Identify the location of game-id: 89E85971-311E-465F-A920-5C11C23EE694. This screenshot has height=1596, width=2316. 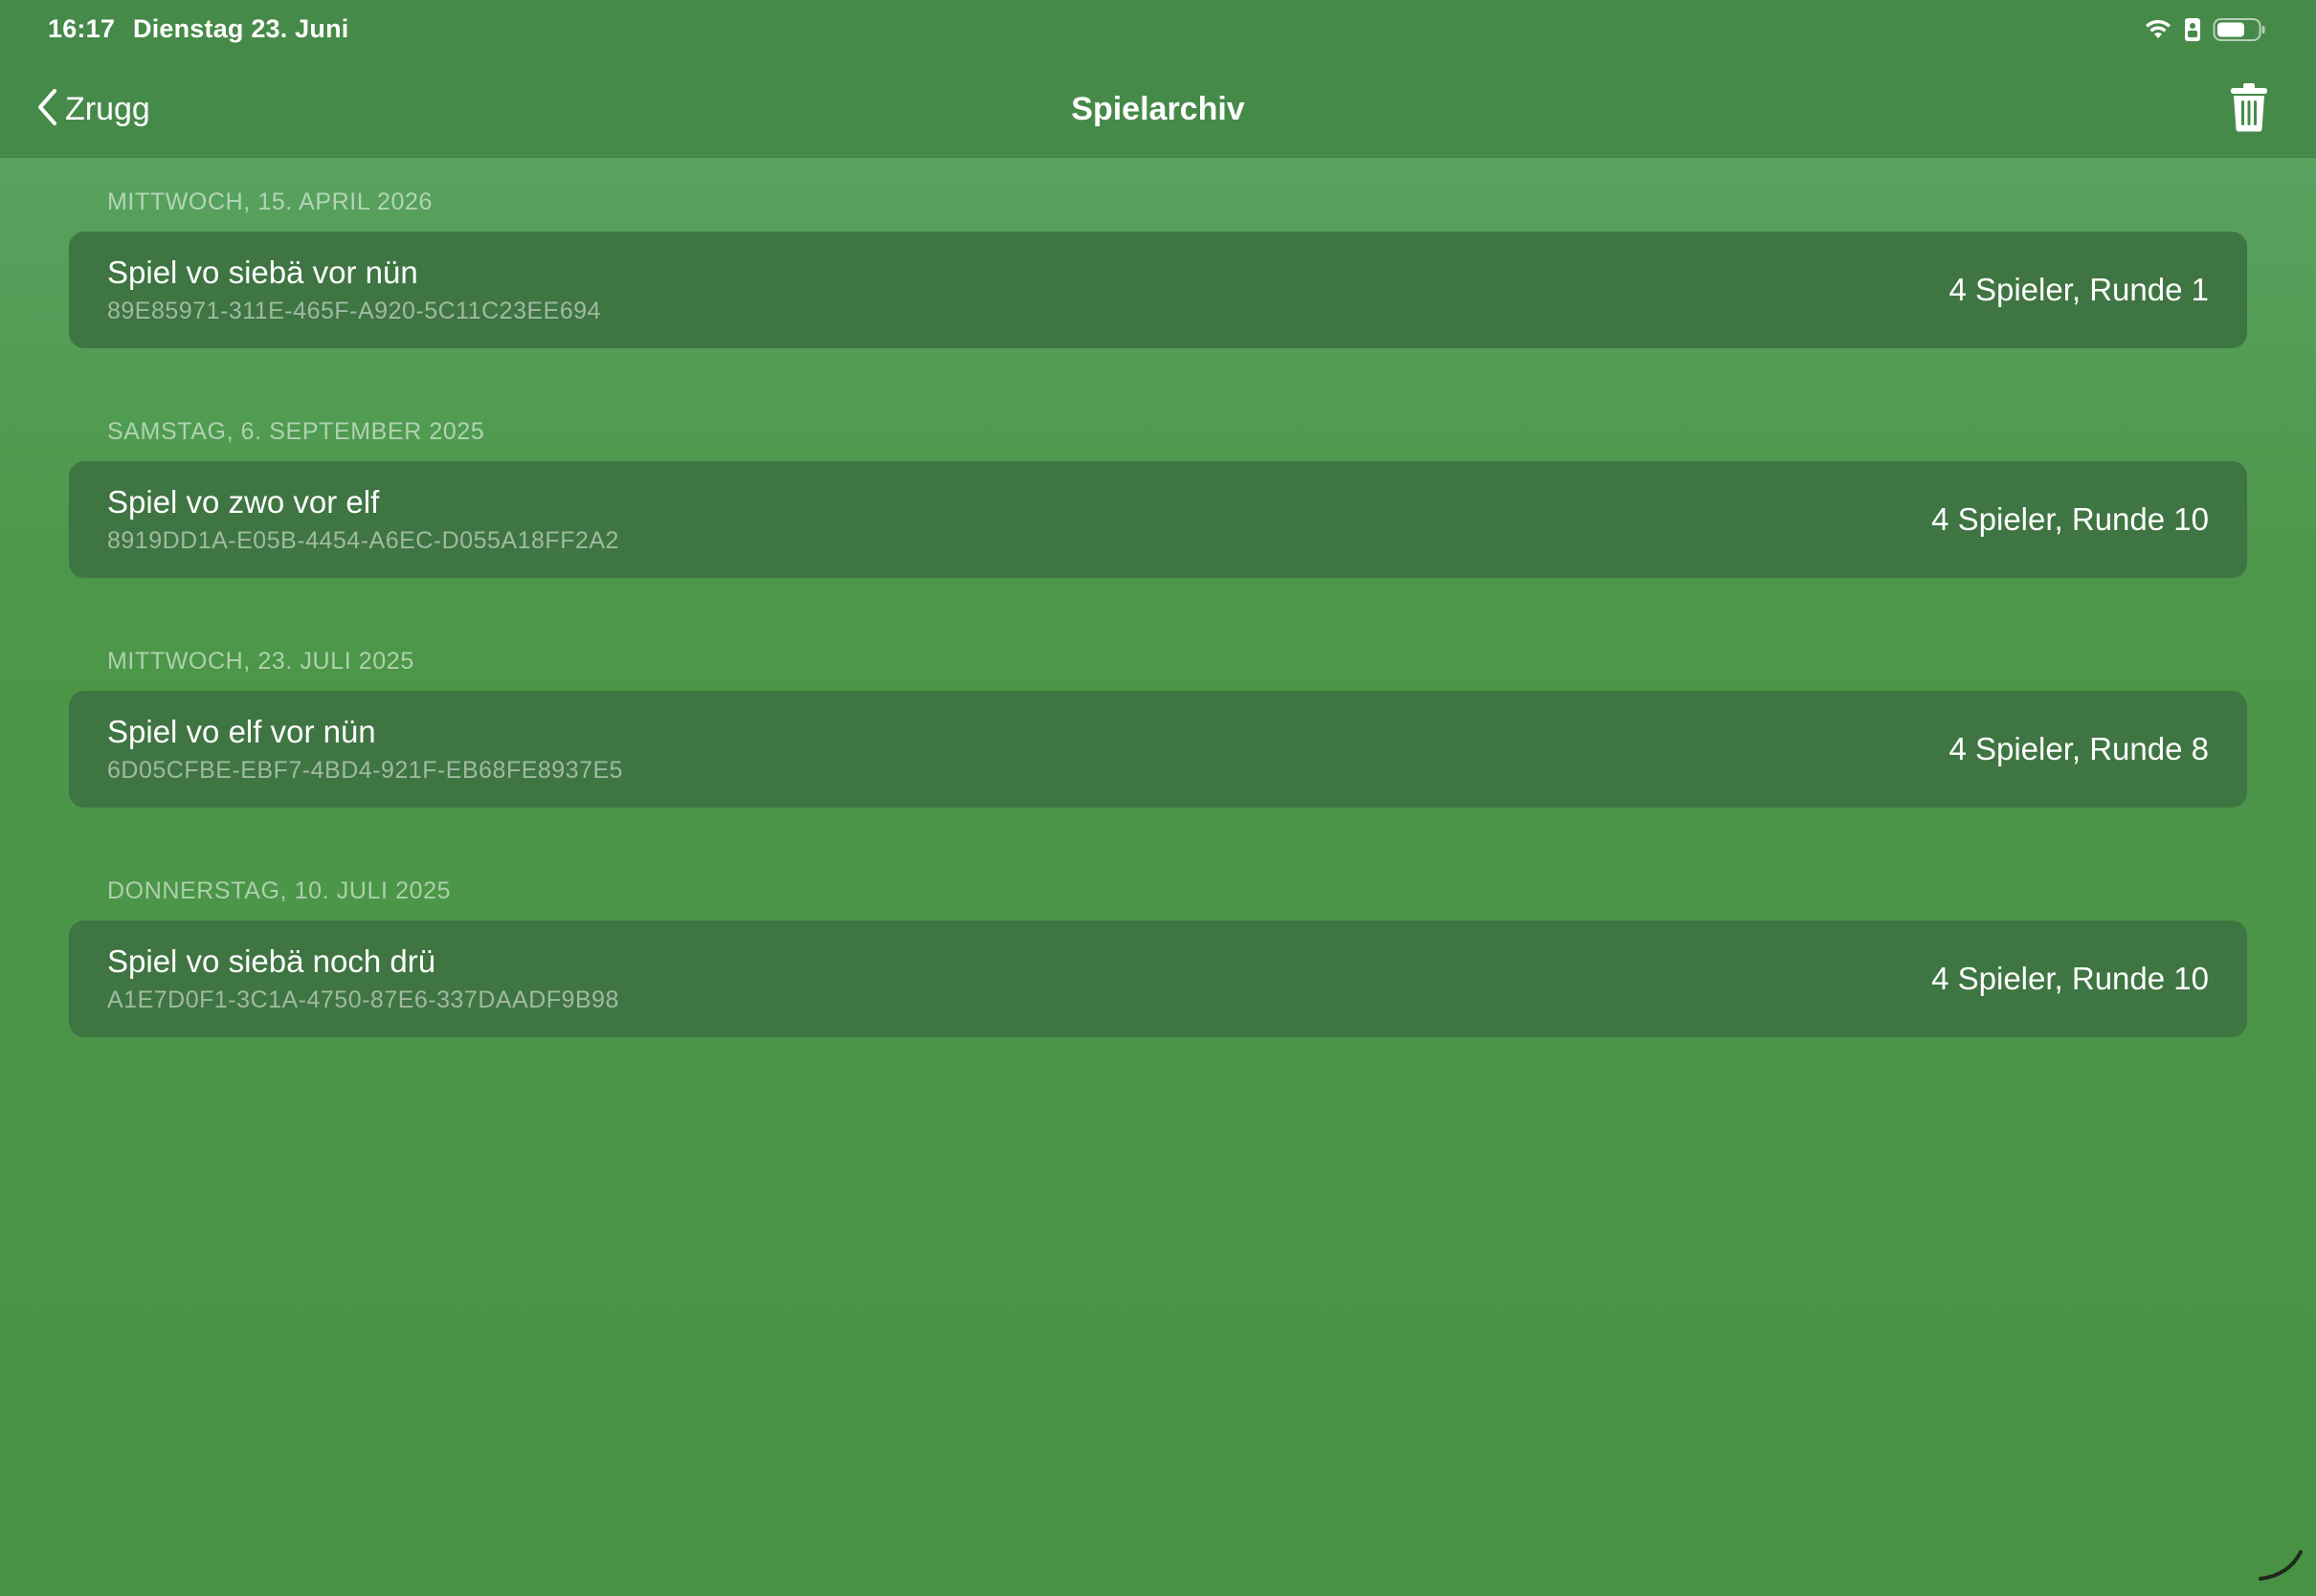
(354, 311).